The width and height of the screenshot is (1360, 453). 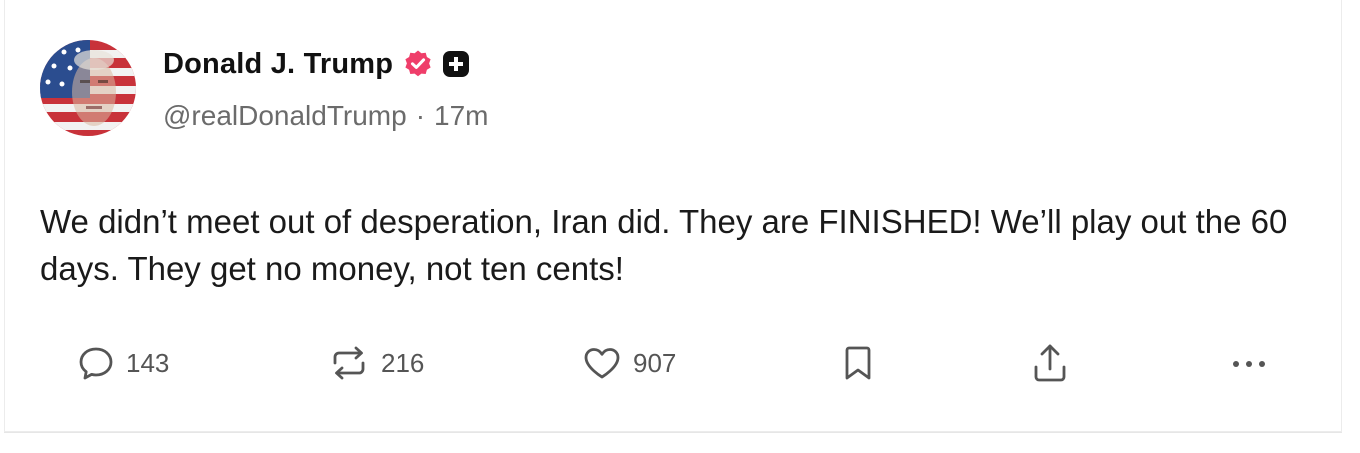 I want to click on repost-icon, so click(x=349, y=363).